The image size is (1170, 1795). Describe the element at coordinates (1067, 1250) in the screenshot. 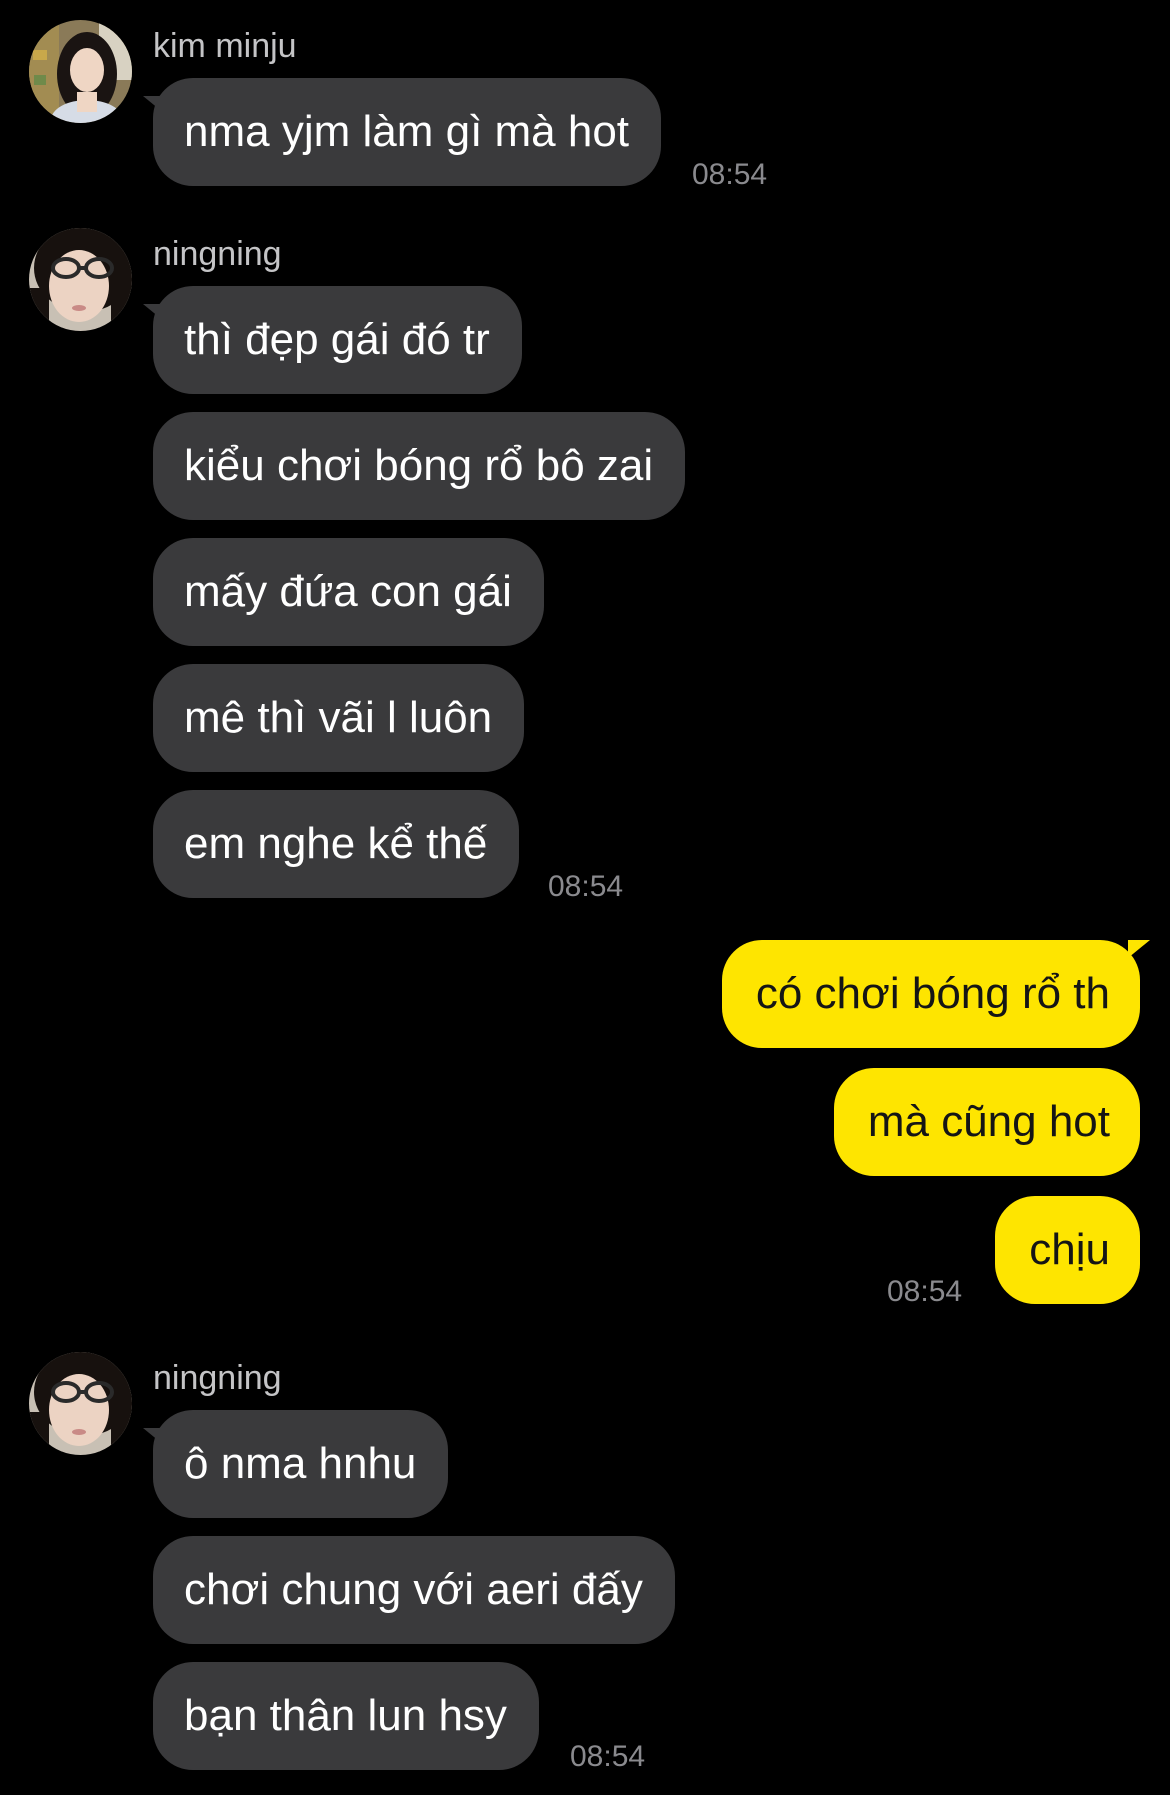

I see `message-bubble: chịu` at that location.